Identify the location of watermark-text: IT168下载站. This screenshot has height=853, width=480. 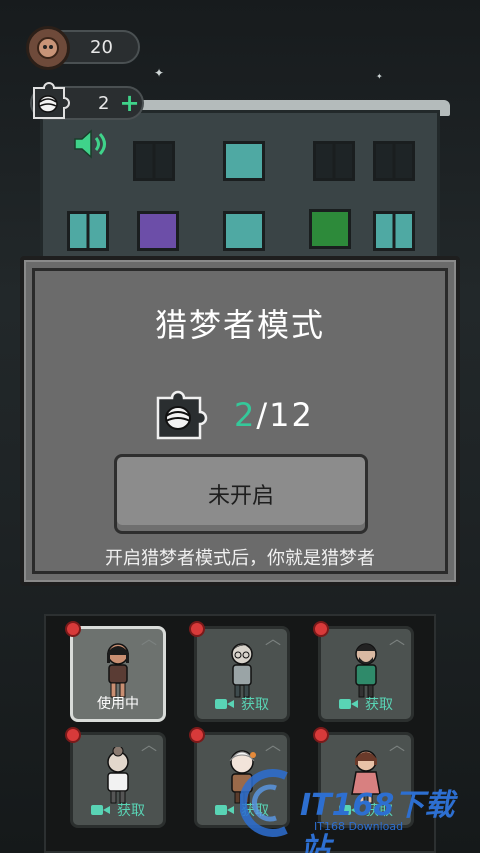
(377, 820).